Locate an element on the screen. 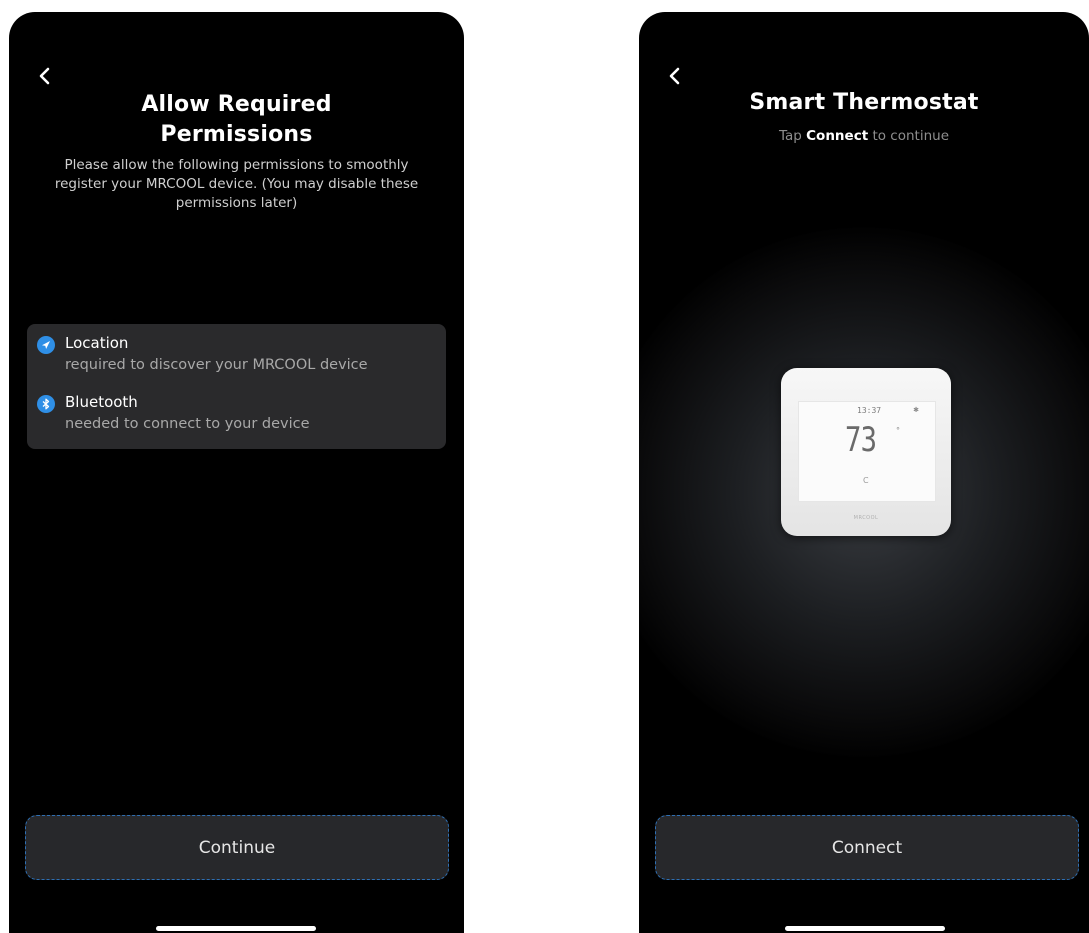  thermostat-temperature: 73 is located at coordinates (861, 440).